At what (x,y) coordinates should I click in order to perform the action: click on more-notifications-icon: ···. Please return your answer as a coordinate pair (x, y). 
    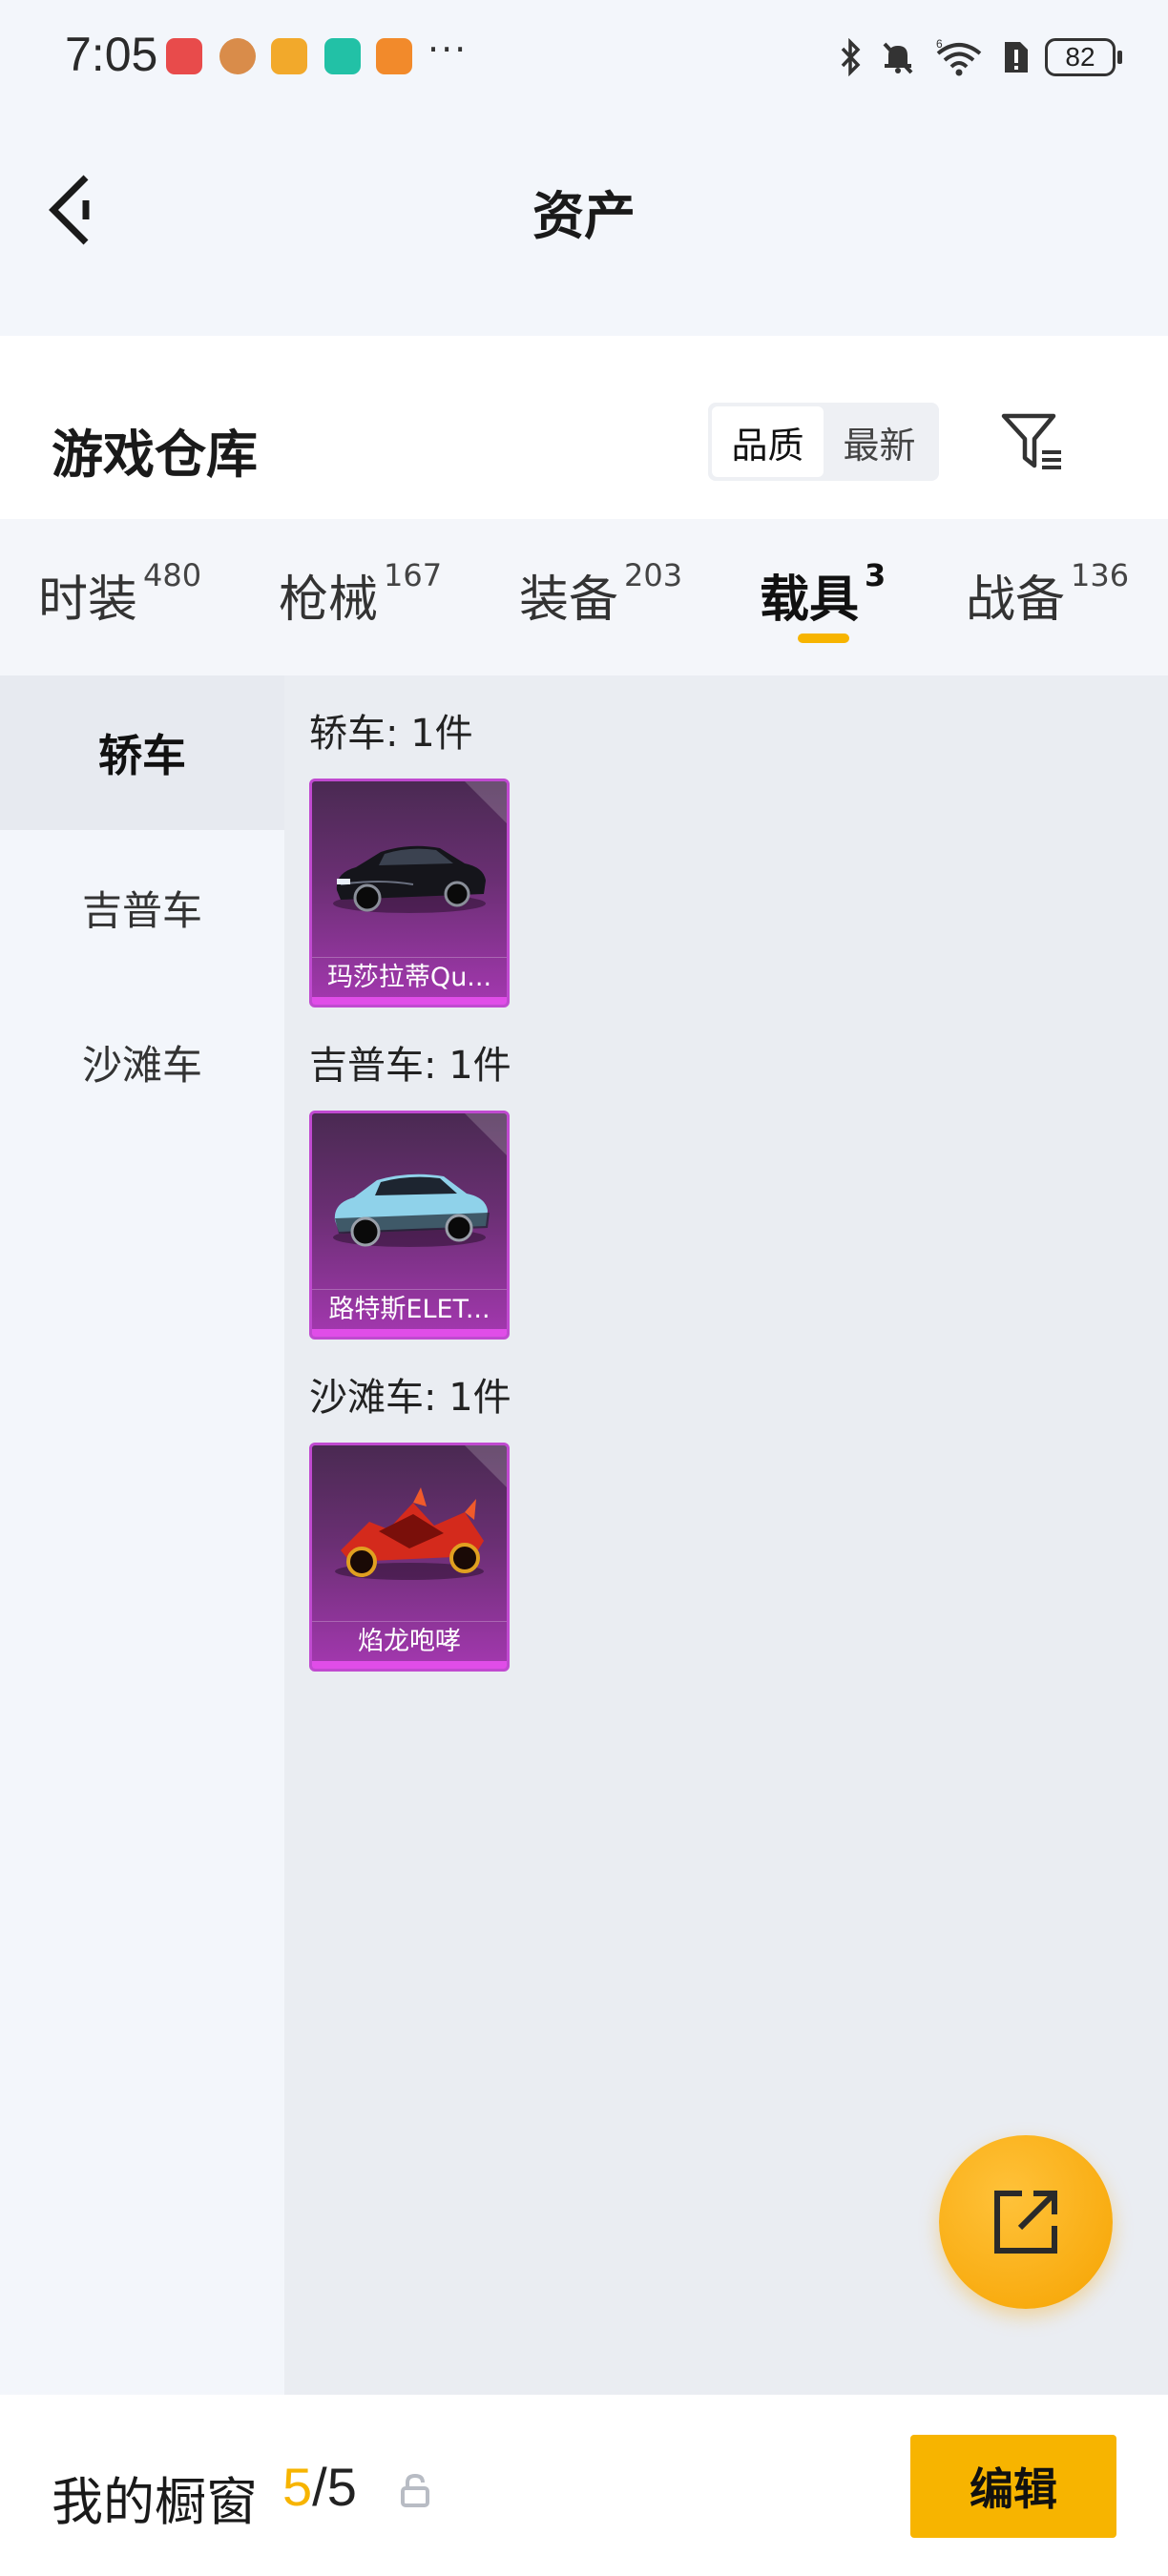
    Looking at the image, I should click on (449, 50).